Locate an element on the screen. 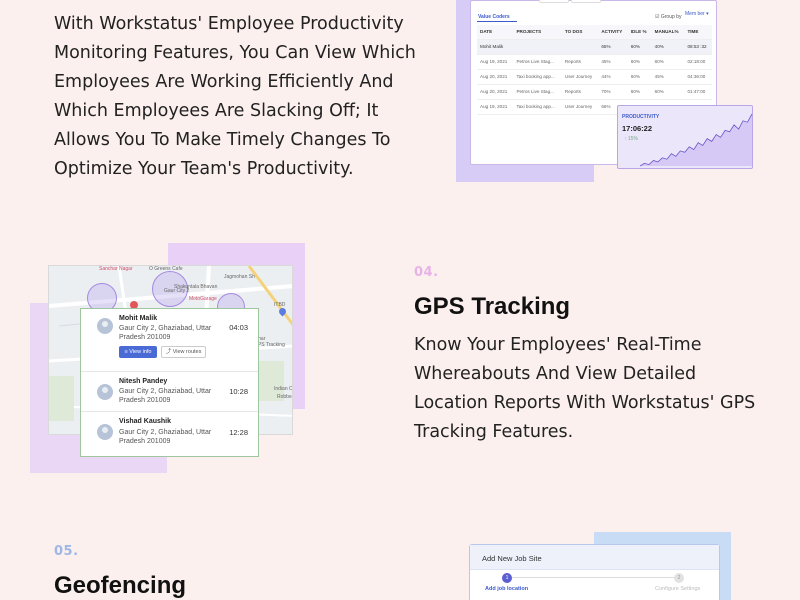  column-header: MANUAL% is located at coordinates (668, 32).